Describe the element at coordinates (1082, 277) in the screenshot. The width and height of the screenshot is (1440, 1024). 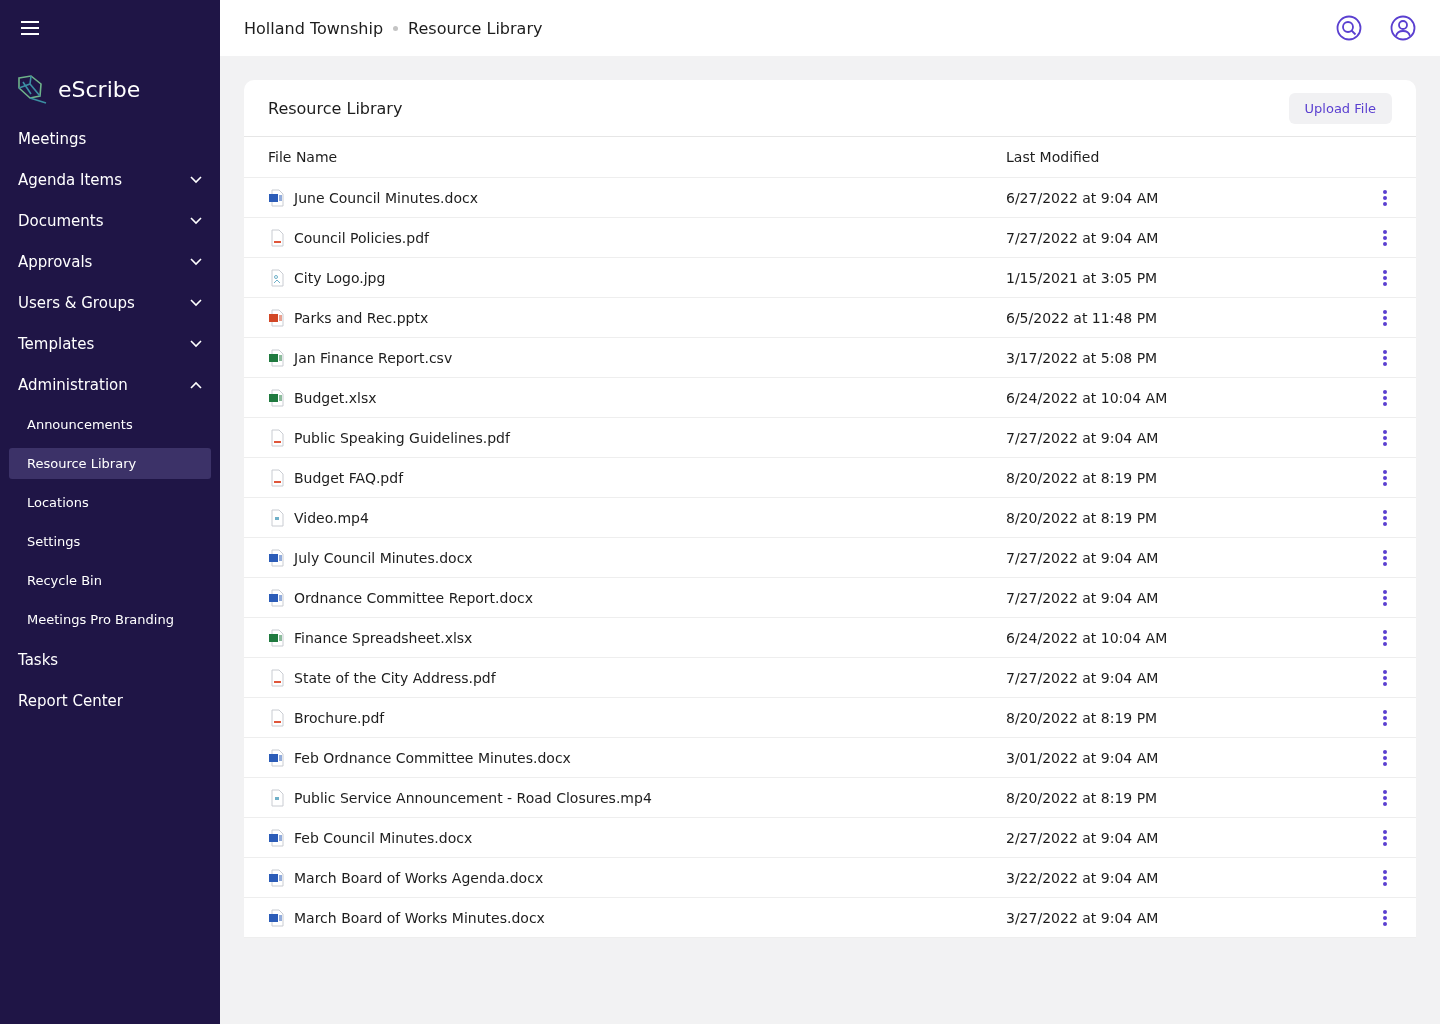
I see `modified-date: 1/15/2021 at 3:05 PM` at that location.